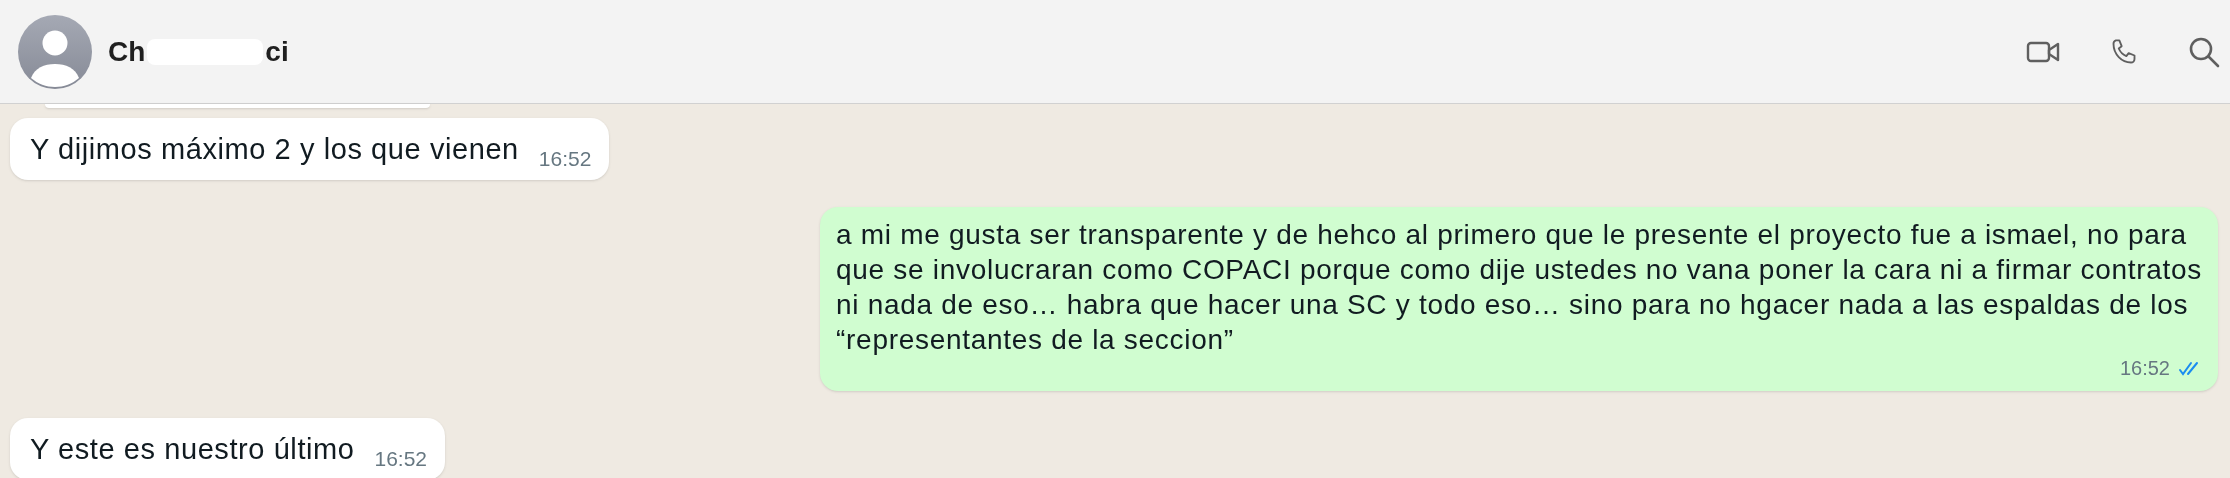  I want to click on video-camera-icon, so click(2043, 51).